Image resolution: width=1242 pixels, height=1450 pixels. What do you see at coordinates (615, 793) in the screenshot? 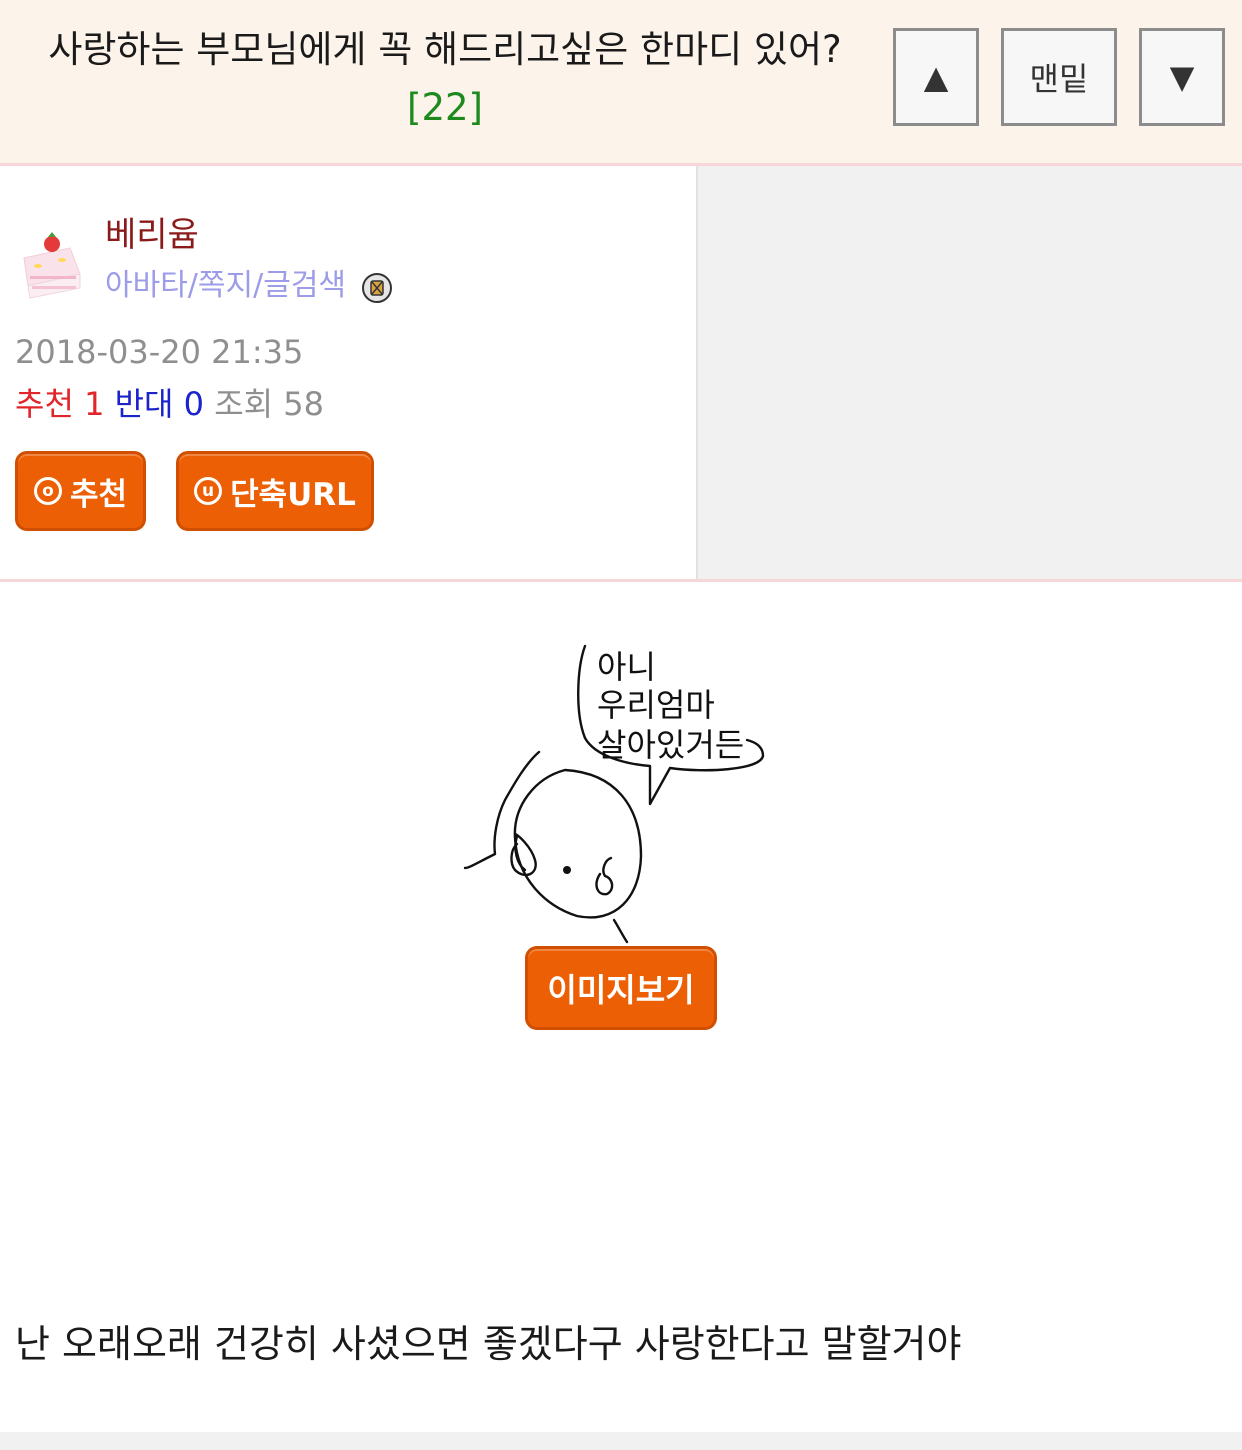
I see `doodle-image: 아니 우리엄마 살아있거든` at bounding box center [615, 793].